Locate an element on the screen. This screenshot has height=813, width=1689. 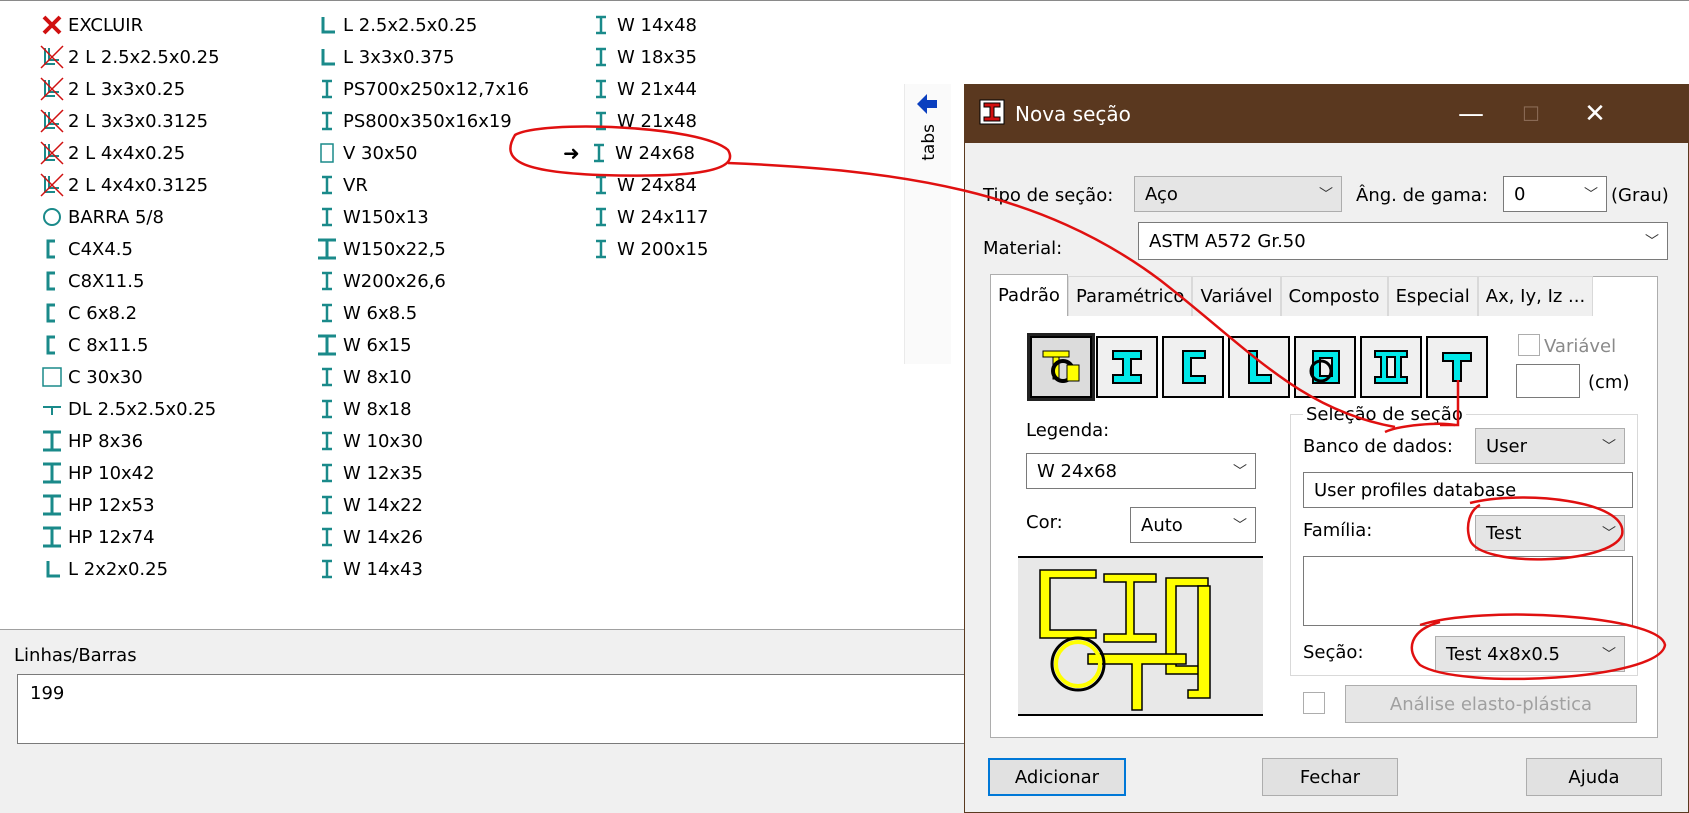
list-item: 2 L 3x3x0.25 is located at coordinates (129, 89).